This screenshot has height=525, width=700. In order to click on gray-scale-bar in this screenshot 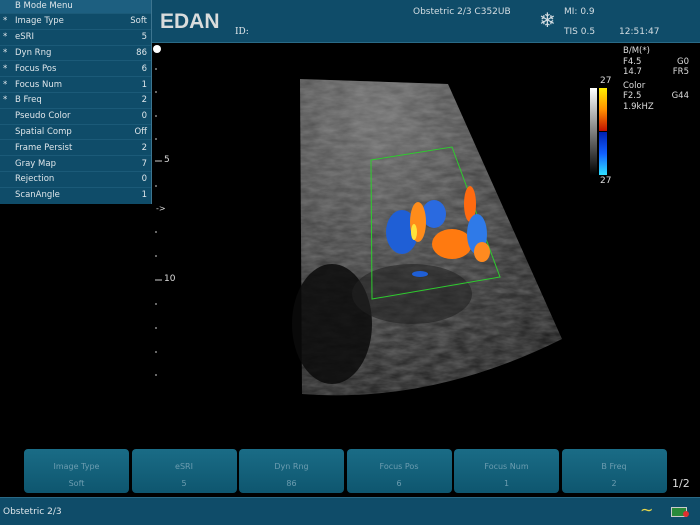, I will do `click(593, 131)`.